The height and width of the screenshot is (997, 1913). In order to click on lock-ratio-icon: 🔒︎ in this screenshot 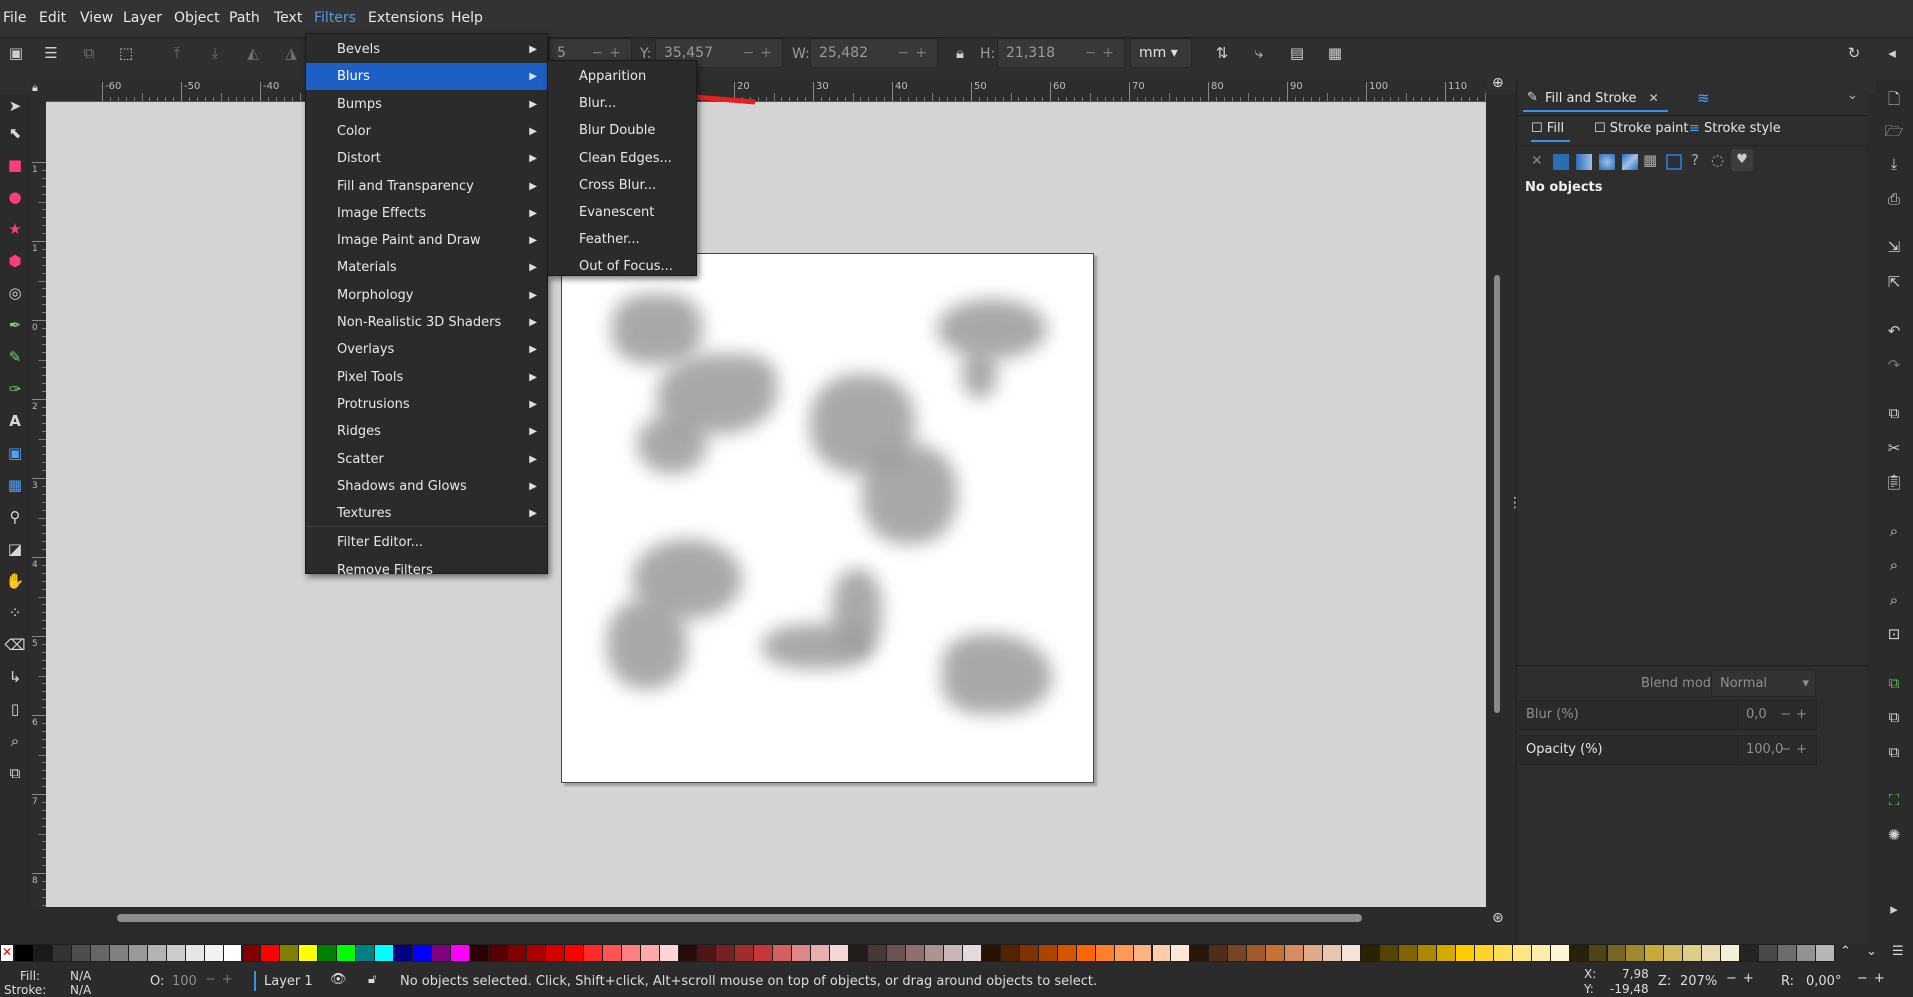, I will do `click(960, 53)`.